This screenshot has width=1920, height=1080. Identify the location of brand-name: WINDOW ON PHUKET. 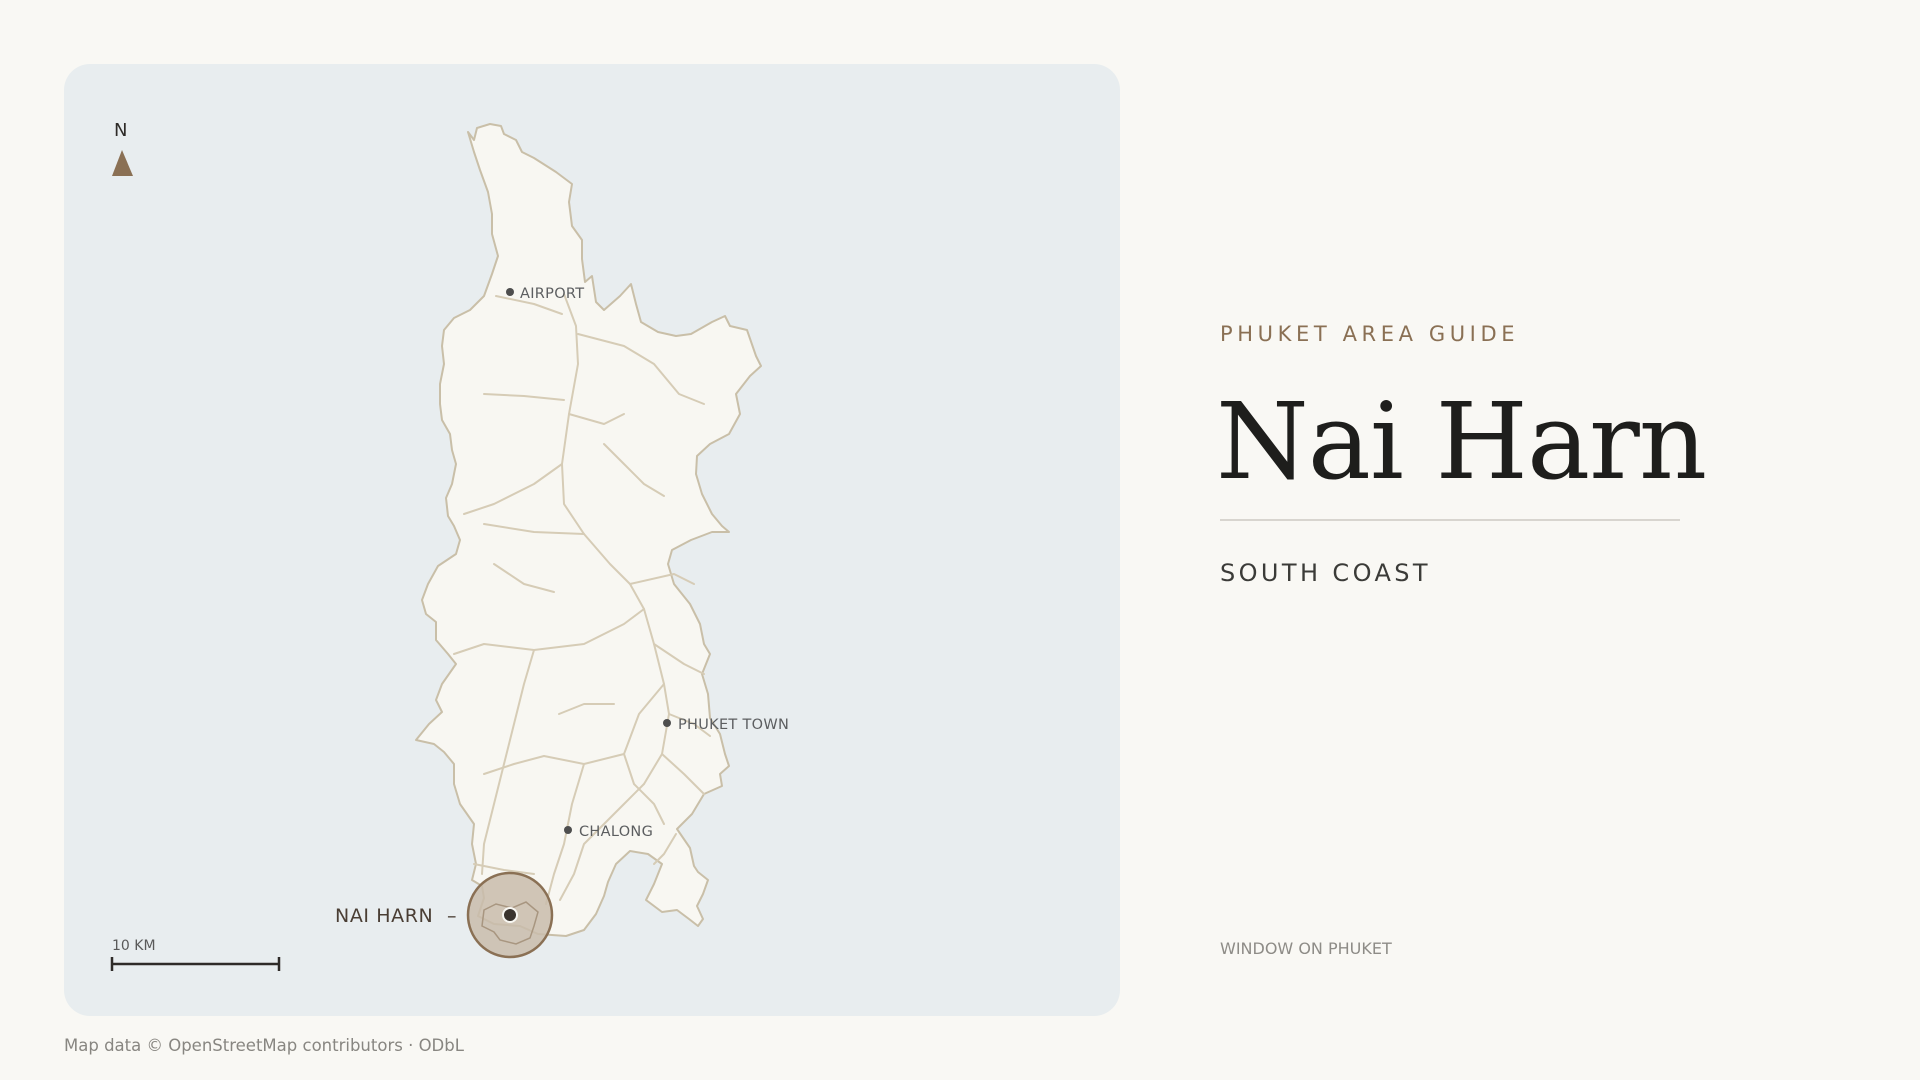
(1306, 948).